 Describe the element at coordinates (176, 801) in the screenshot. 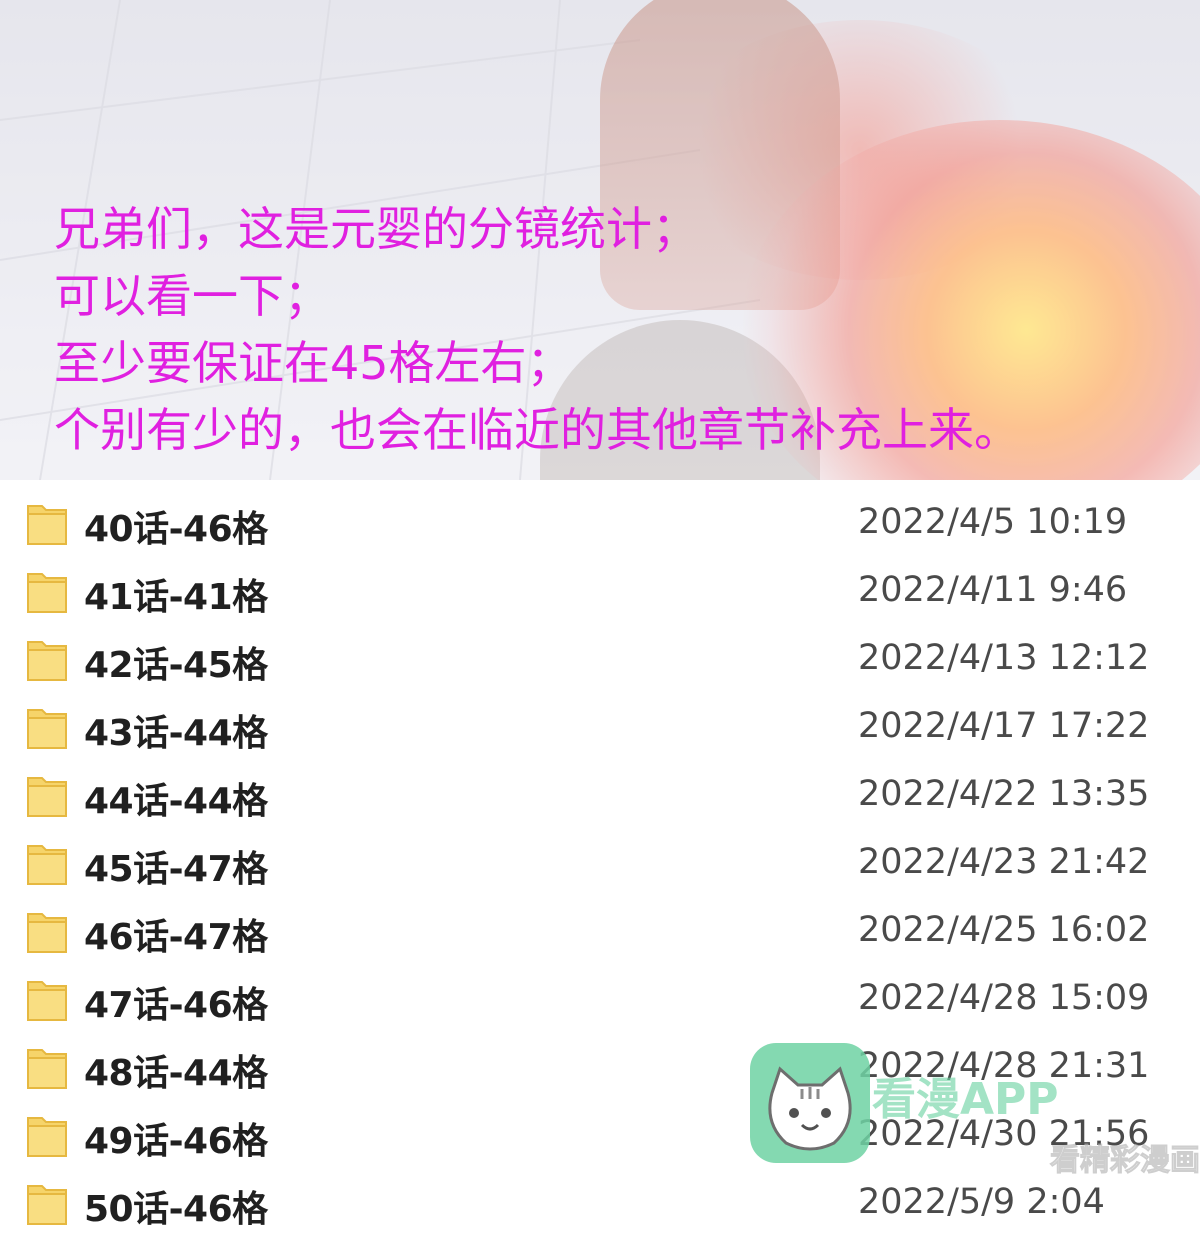

I see `file-name: 44话-44格` at that location.